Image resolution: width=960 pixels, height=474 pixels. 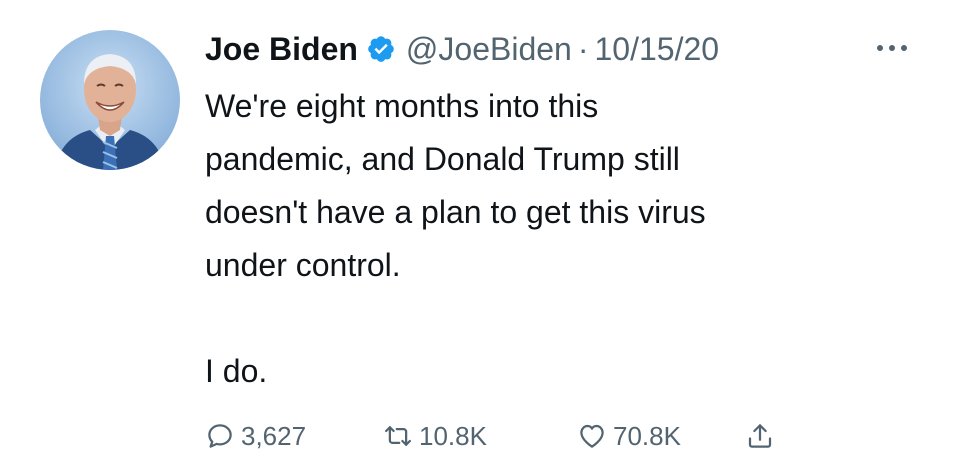 What do you see at coordinates (892, 48) in the screenshot?
I see `more-options-icon` at bounding box center [892, 48].